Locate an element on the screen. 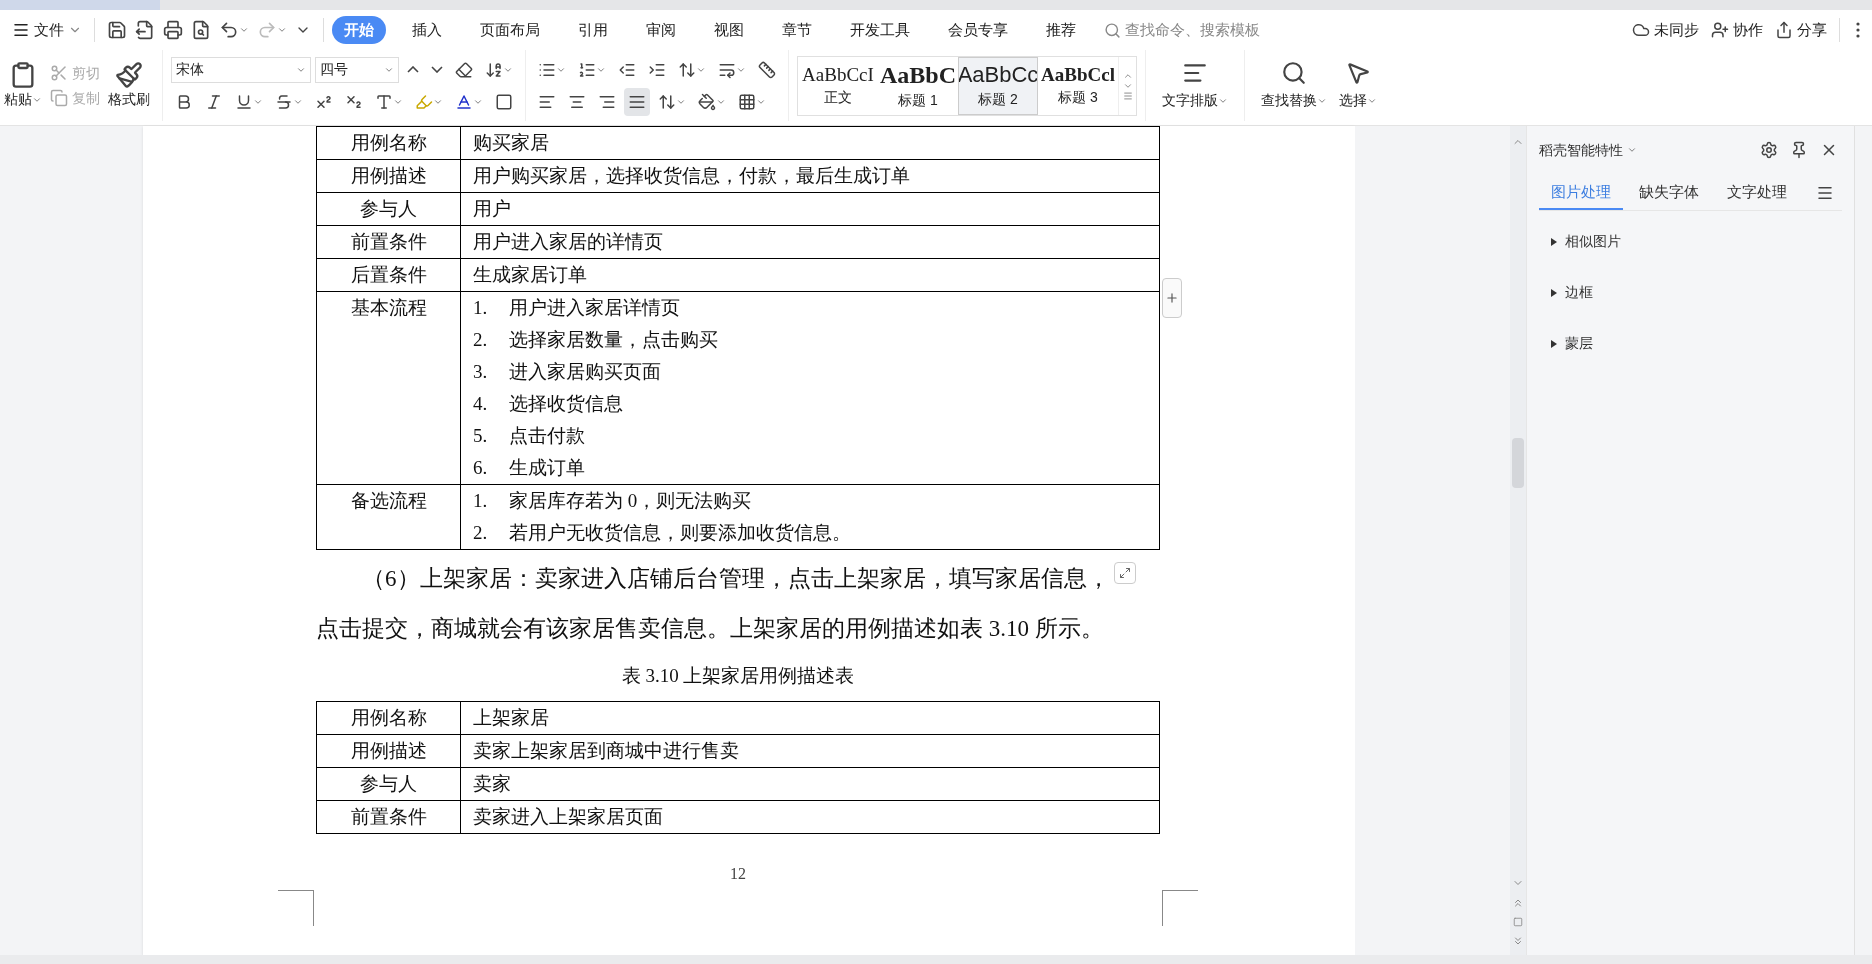  paste-button: 粘贴 is located at coordinates (23, 85).